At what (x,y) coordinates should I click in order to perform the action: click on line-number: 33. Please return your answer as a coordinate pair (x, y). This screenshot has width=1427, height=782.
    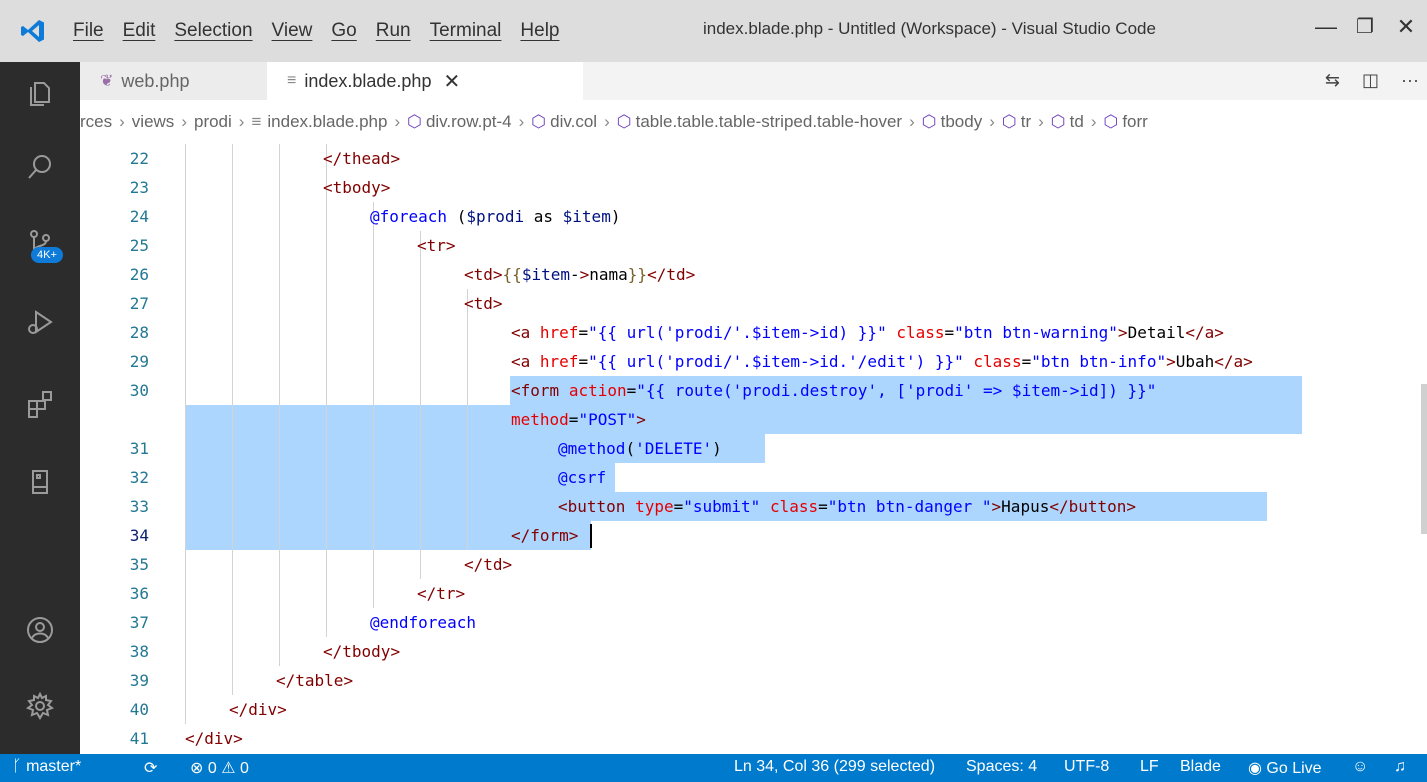
    Looking at the image, I should click on (139, 506).